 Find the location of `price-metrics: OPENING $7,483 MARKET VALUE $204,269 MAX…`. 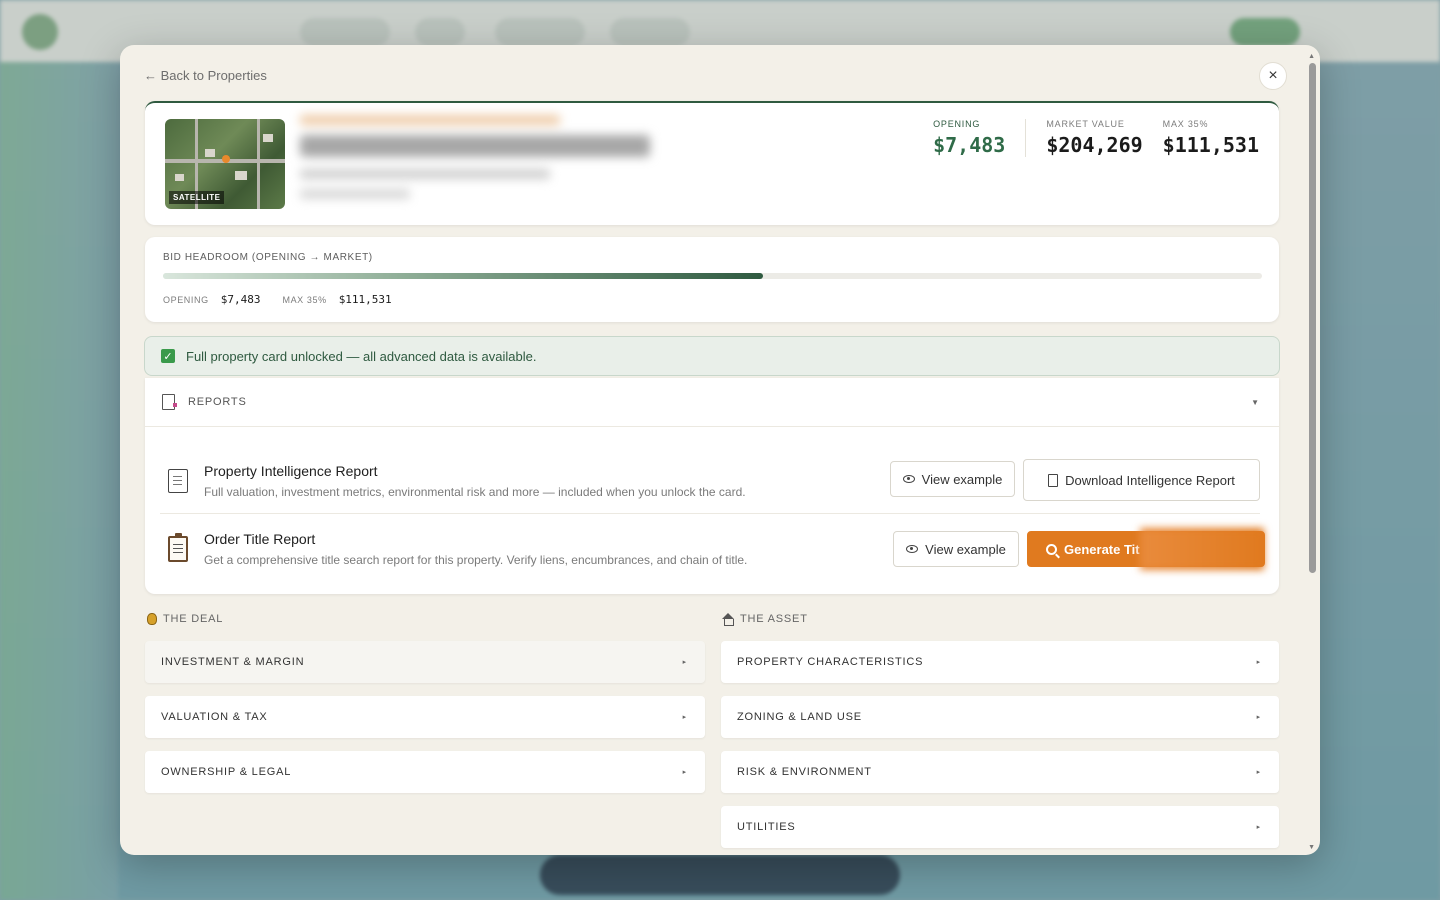

price-metrics: OPENING $7,483 MARKET VALUE $204,269 MAX… is located at coordinates (1096, 138).